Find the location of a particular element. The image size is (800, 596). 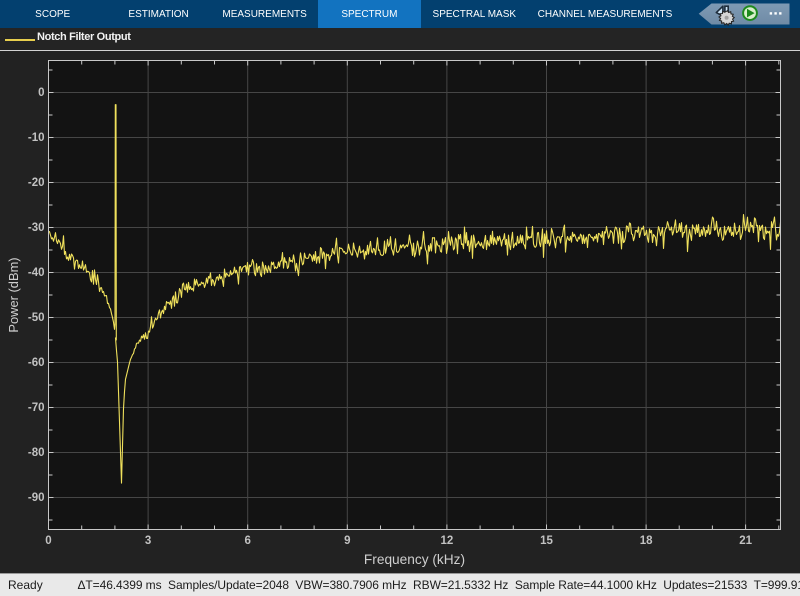

svg-text: -90 is located at coordinates (36, 498).